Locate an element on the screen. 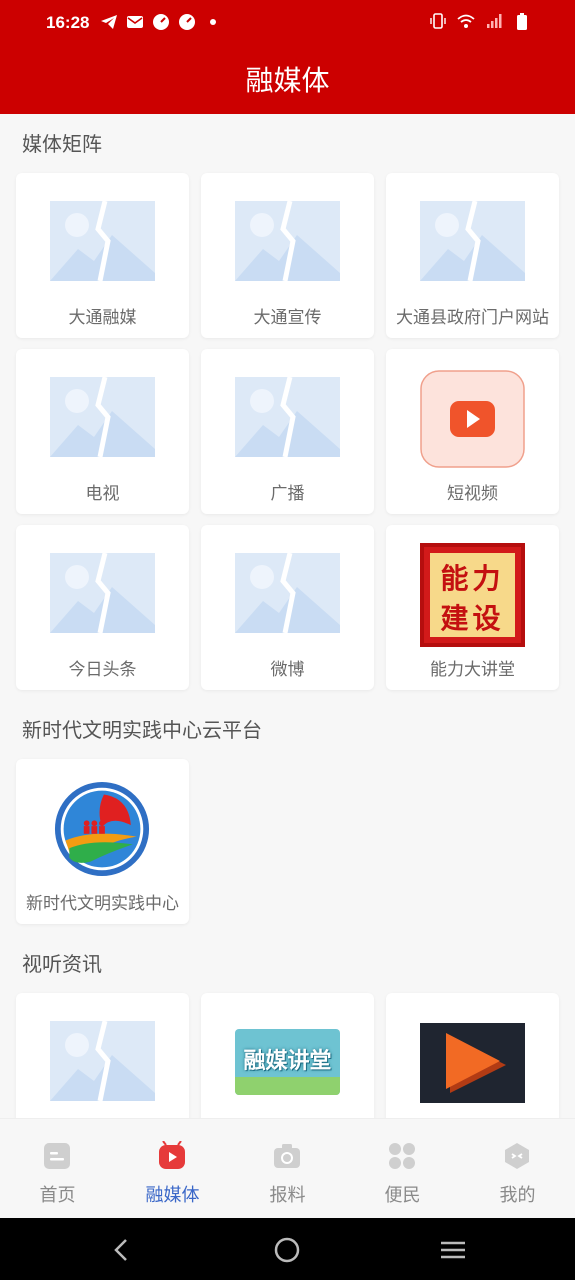 The image size is (575, 1280). system-nav-bar is located at coordinates (287, 1249).